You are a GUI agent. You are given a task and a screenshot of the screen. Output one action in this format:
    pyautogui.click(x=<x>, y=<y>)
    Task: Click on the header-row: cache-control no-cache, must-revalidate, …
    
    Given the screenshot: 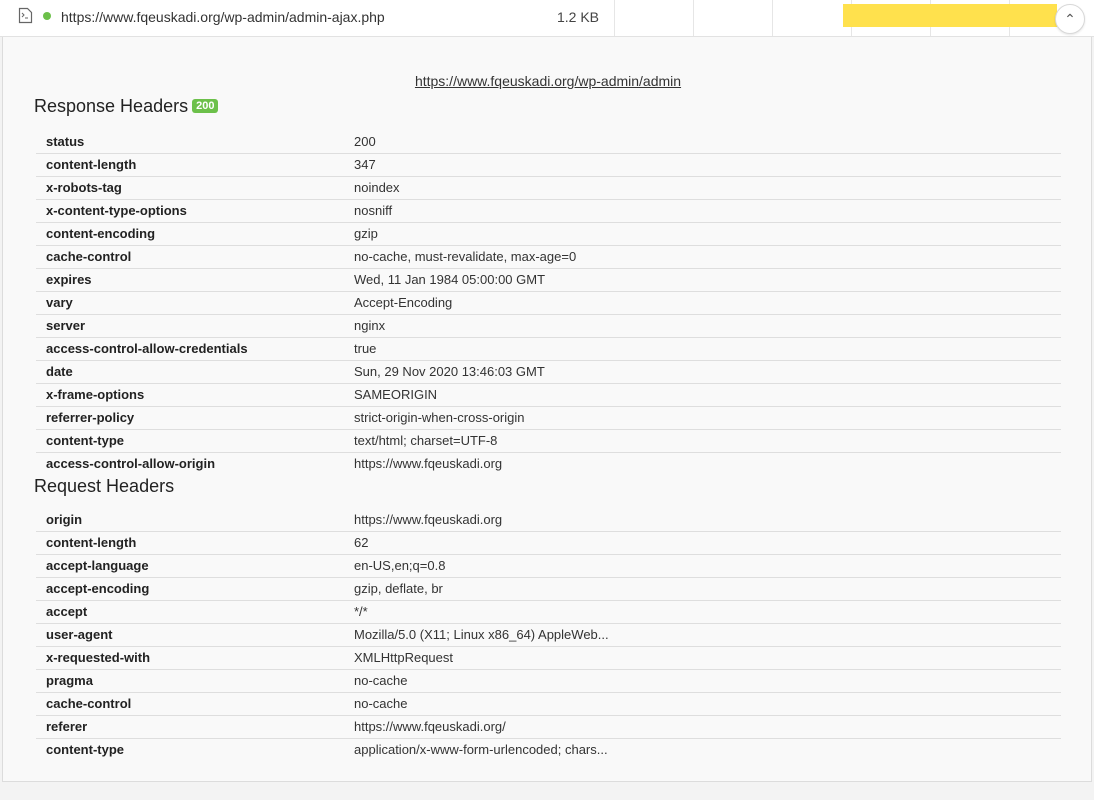 What is the action you would take?
    pyautogui.click(x=548, y=257)
    